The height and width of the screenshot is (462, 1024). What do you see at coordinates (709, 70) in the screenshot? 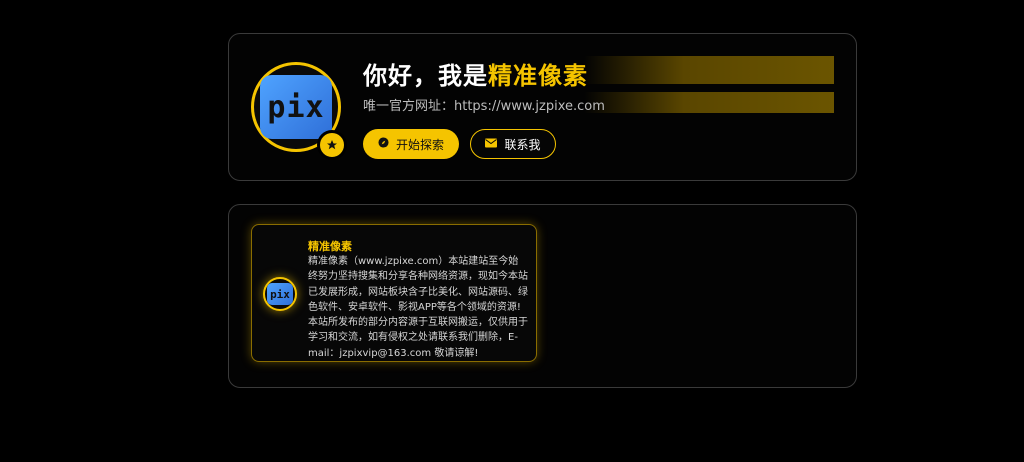
I see `title-decoration-bar` at bounding box center [709, 70].